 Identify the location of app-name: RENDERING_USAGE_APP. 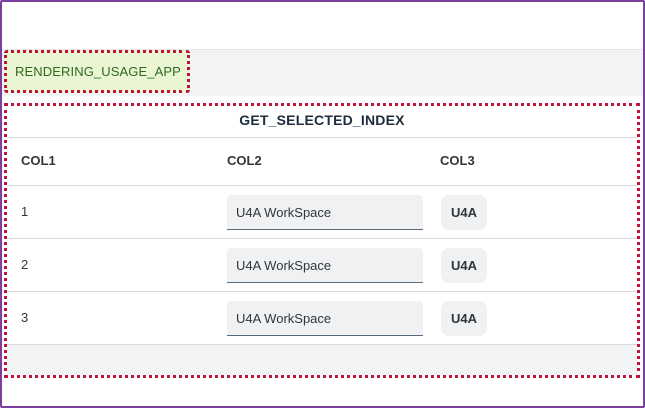
(98, 71).